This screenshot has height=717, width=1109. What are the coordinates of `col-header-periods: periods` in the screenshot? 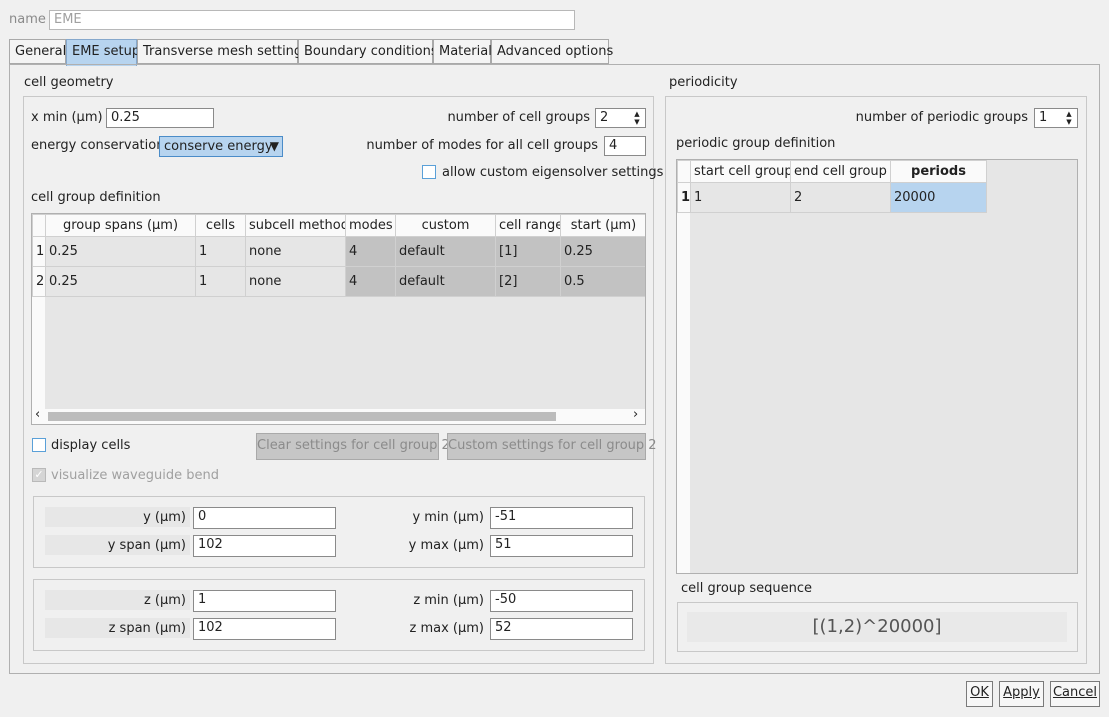 It's located at (938, 171).